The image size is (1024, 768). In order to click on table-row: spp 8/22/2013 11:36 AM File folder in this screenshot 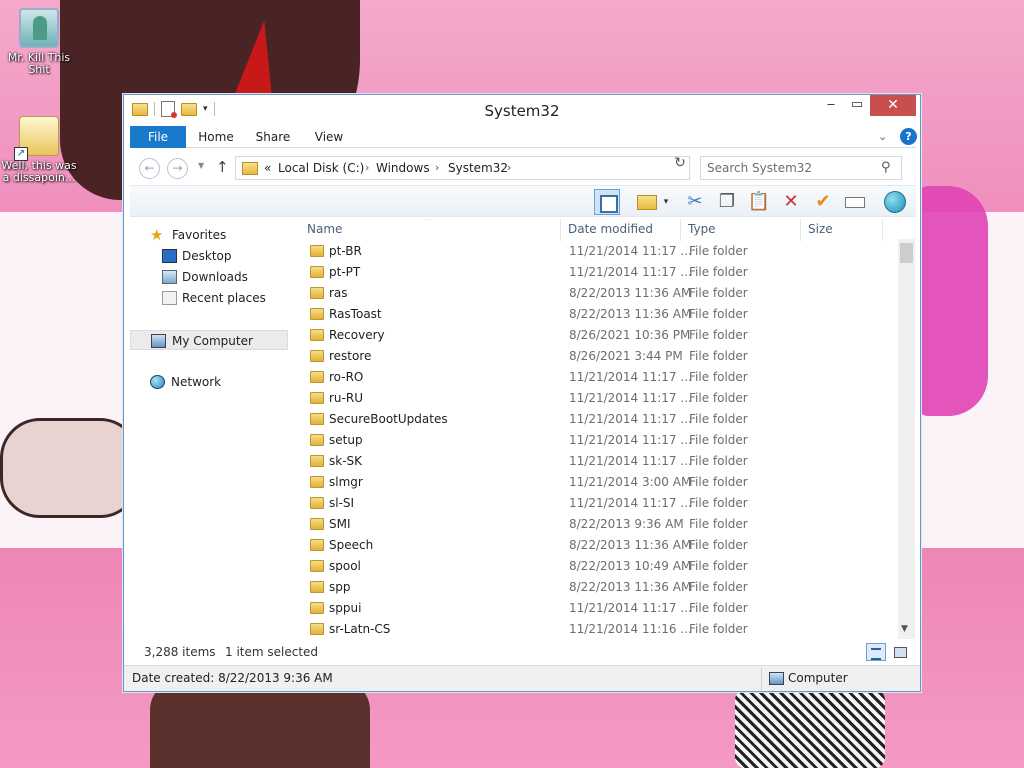, I will do `click(600, 587)`.